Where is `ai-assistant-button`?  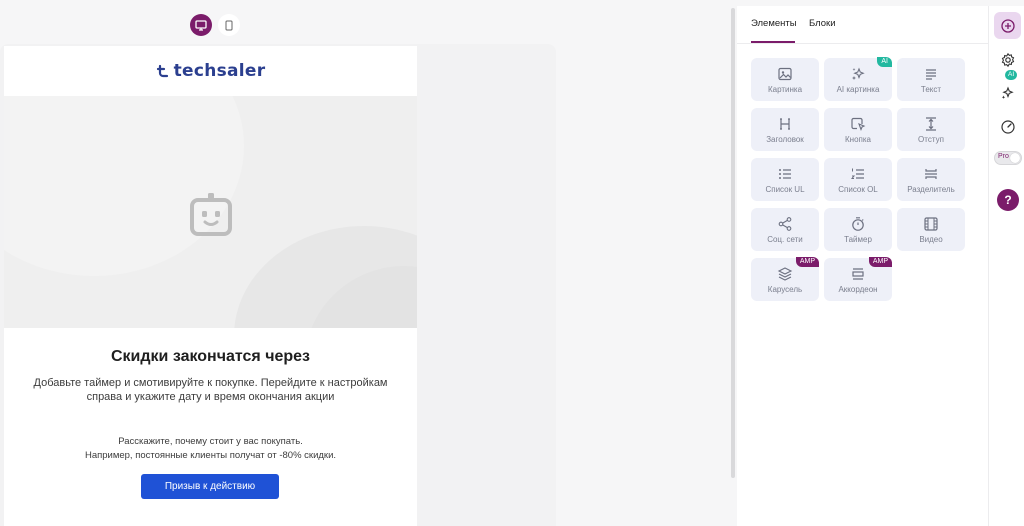
ai-assistant-button is located at coordinates (1007, 92).